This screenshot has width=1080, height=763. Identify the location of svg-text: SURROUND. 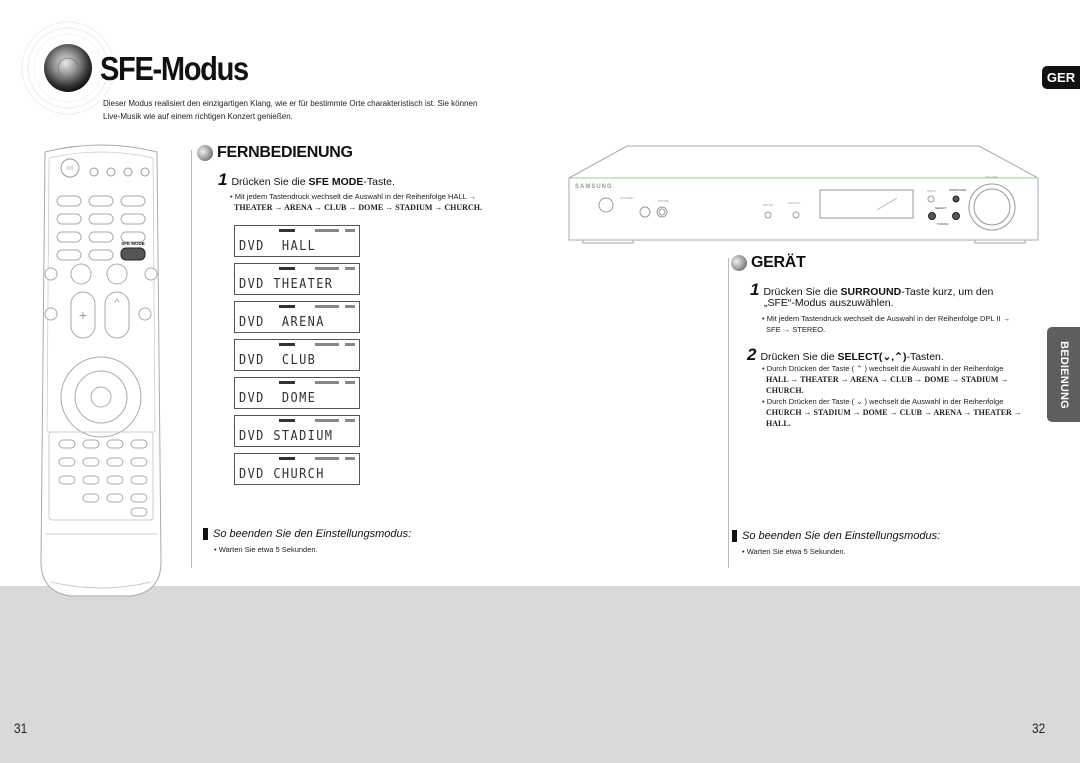
(958, 190).